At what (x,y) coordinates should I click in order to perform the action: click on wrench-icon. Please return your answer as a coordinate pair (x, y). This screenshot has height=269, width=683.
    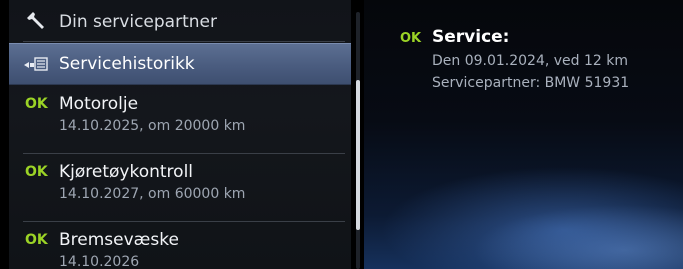
    Looking at the image, I should click on (35, 20).